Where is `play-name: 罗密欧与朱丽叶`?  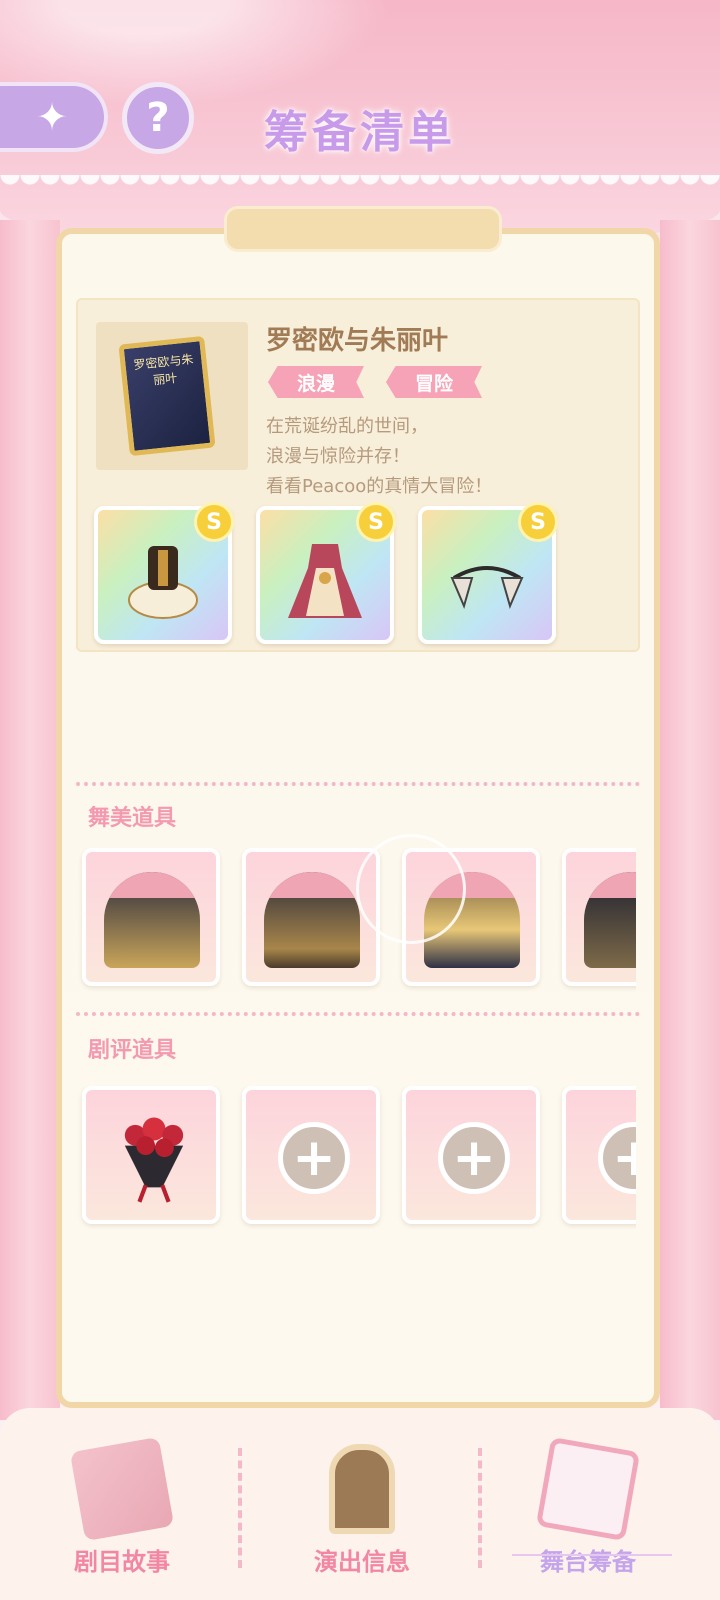 play-name: 罗密欧与朱丽叶 is located at coordinates (357, 341).